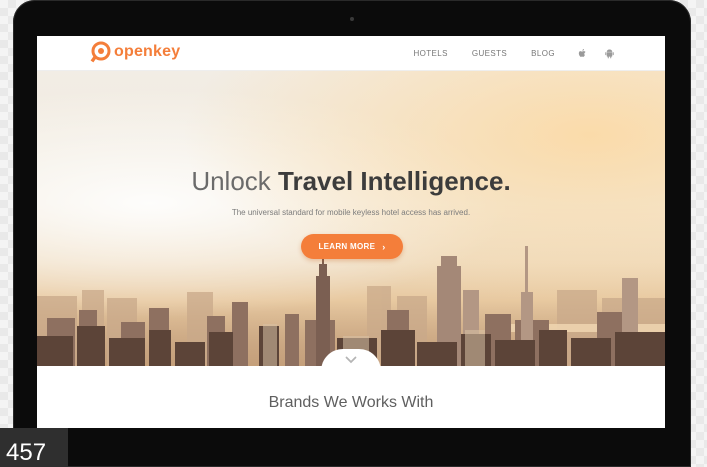  I want to click on nav-link-guests: GUESTS, so click(489, 53).